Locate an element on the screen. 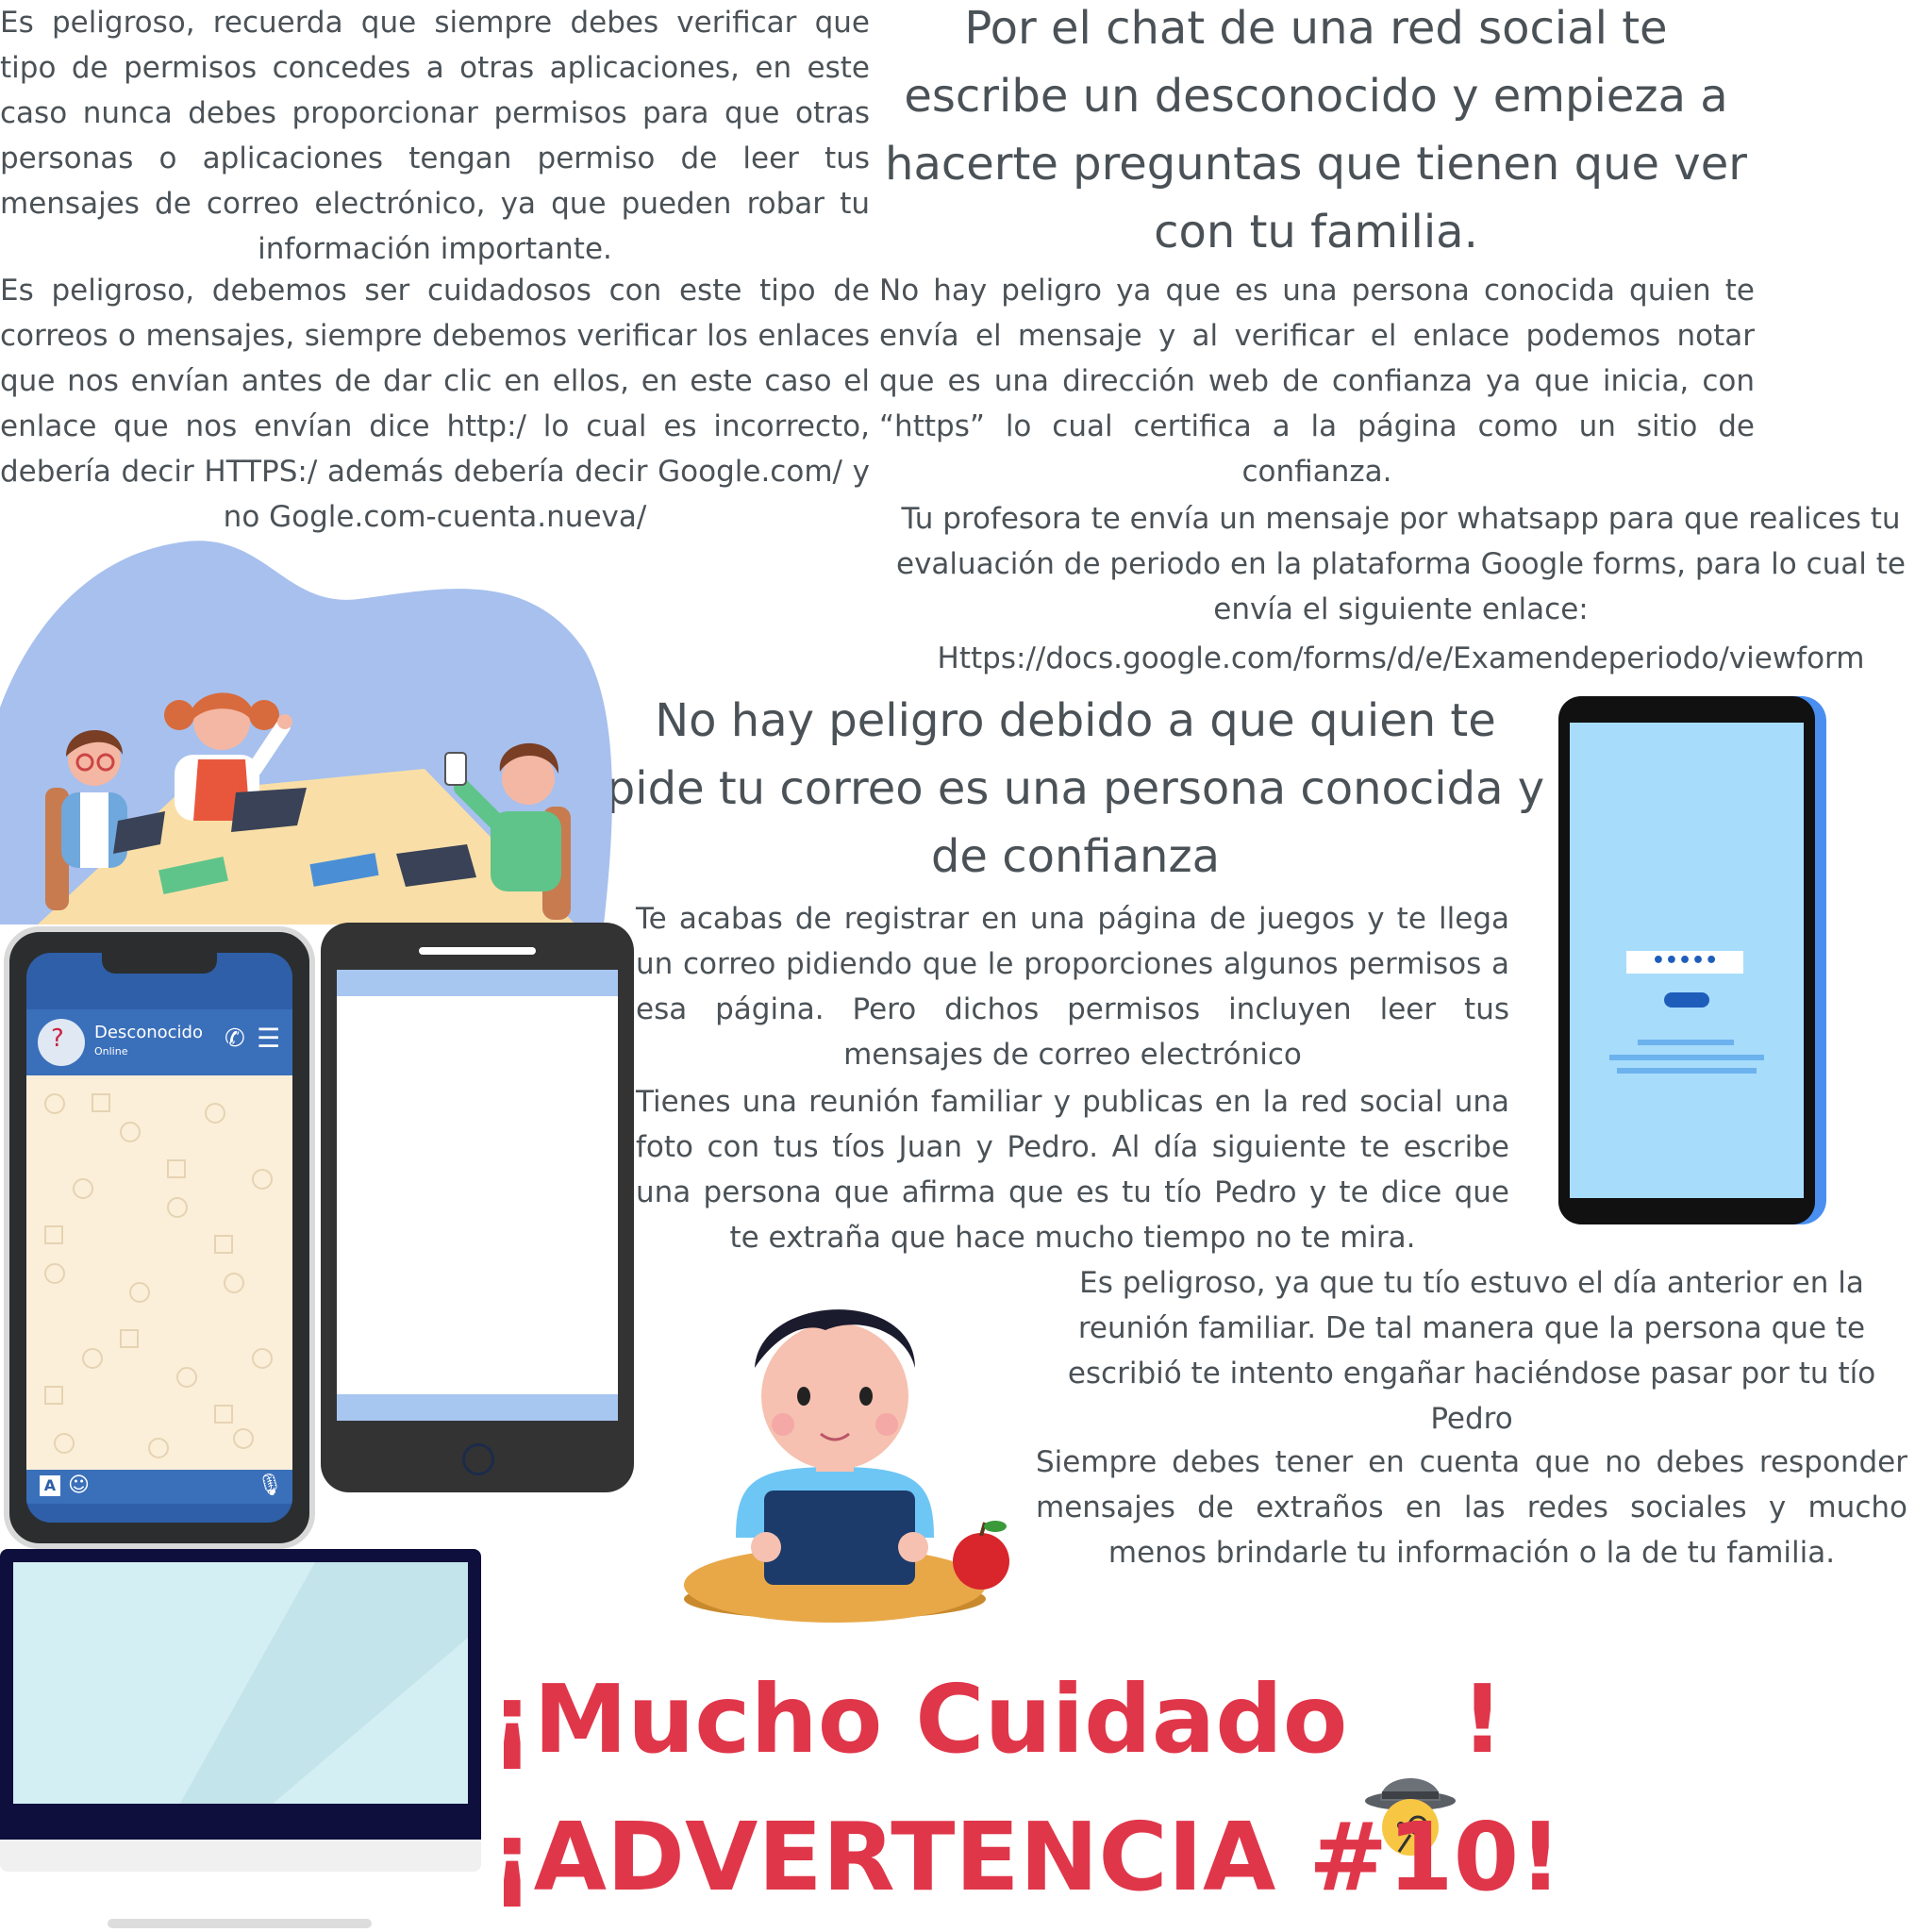 This screenshot has height=1932, width=1932. blank-phone is located at coordinates (478, 1207).